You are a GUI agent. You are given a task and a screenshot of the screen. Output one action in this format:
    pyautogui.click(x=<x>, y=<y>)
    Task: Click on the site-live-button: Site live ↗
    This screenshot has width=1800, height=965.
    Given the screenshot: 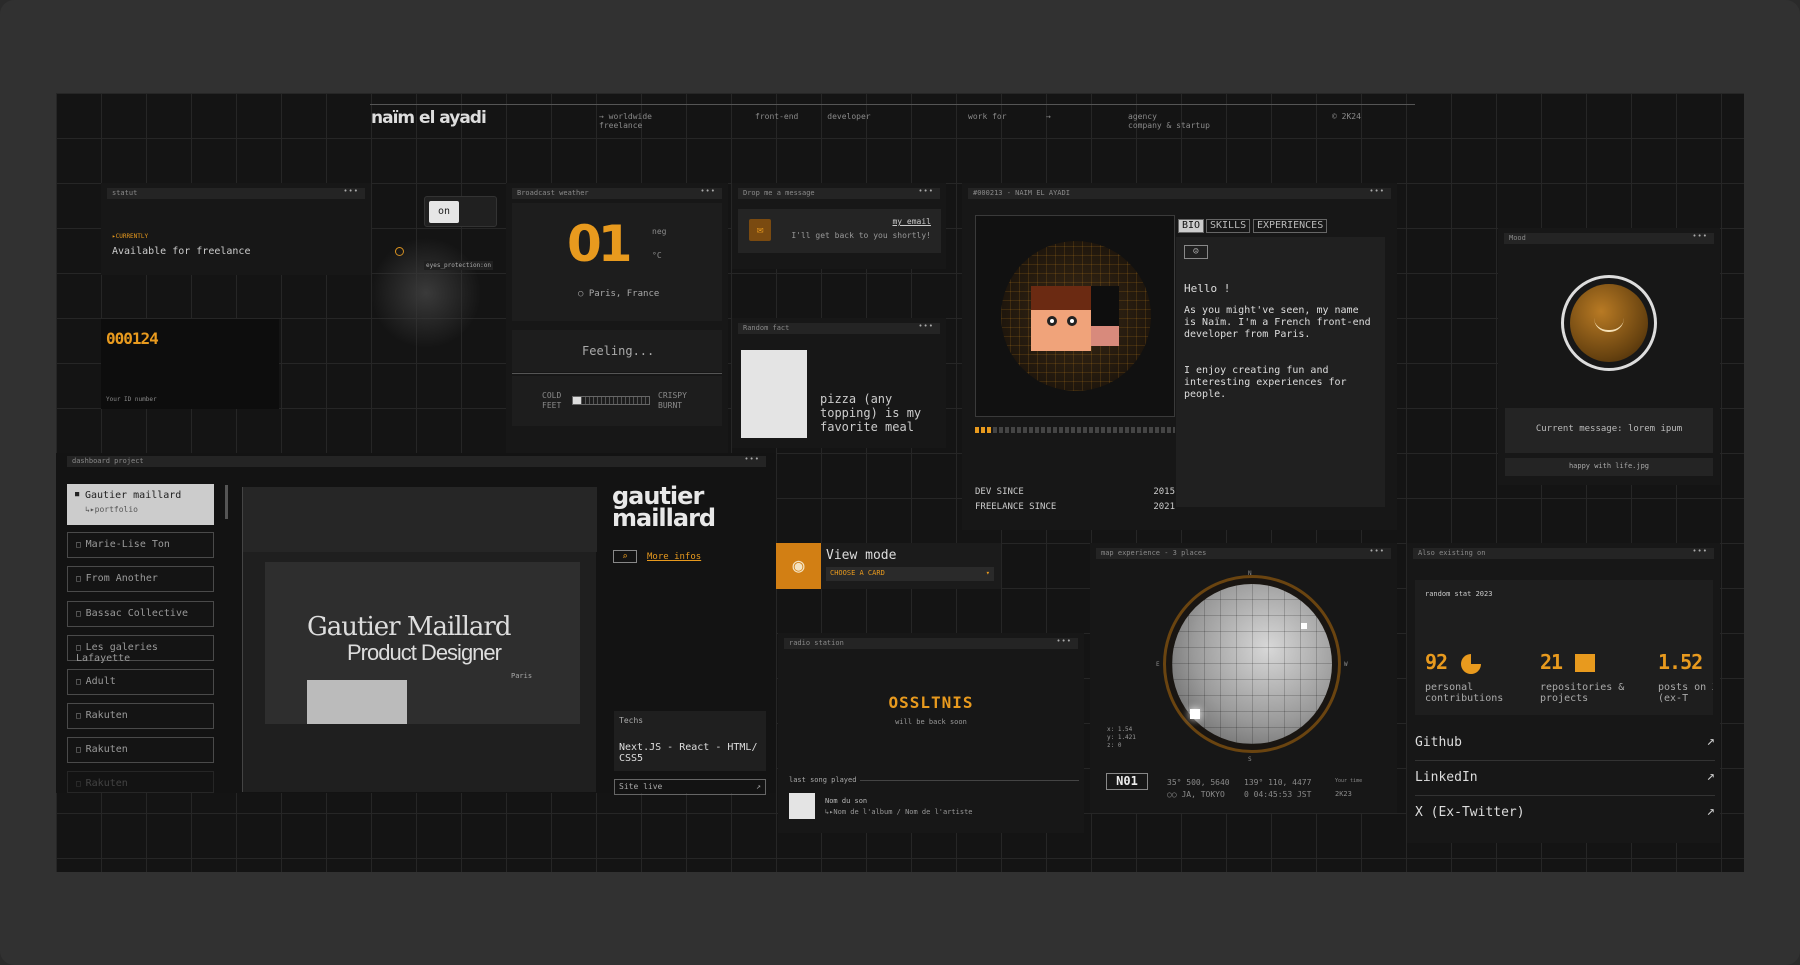 What is the action you would take?
    pyautogui.click(x=690, y=787)
    